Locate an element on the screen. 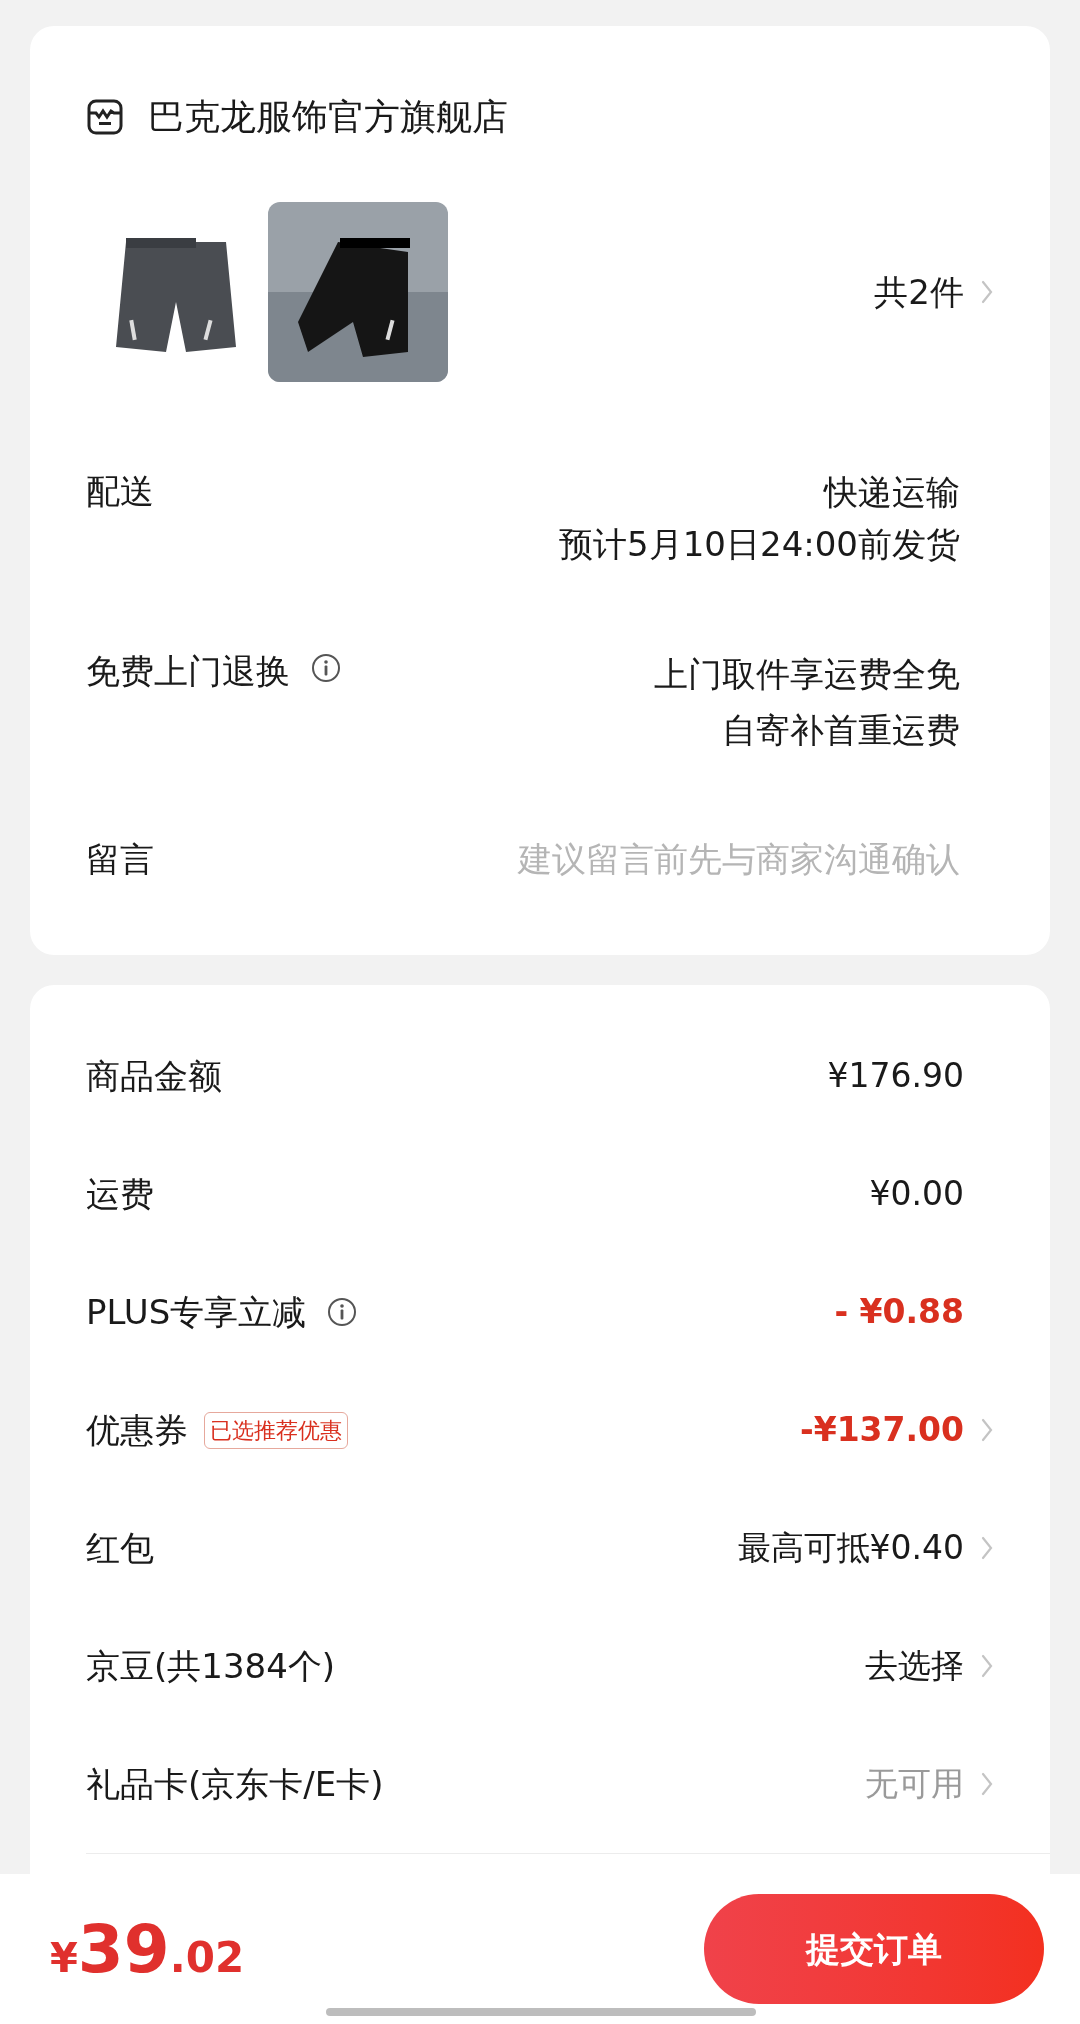 The image size is (1080, 2024). fee-value: - ¥0.88 is located at coordinates (899, 1312).